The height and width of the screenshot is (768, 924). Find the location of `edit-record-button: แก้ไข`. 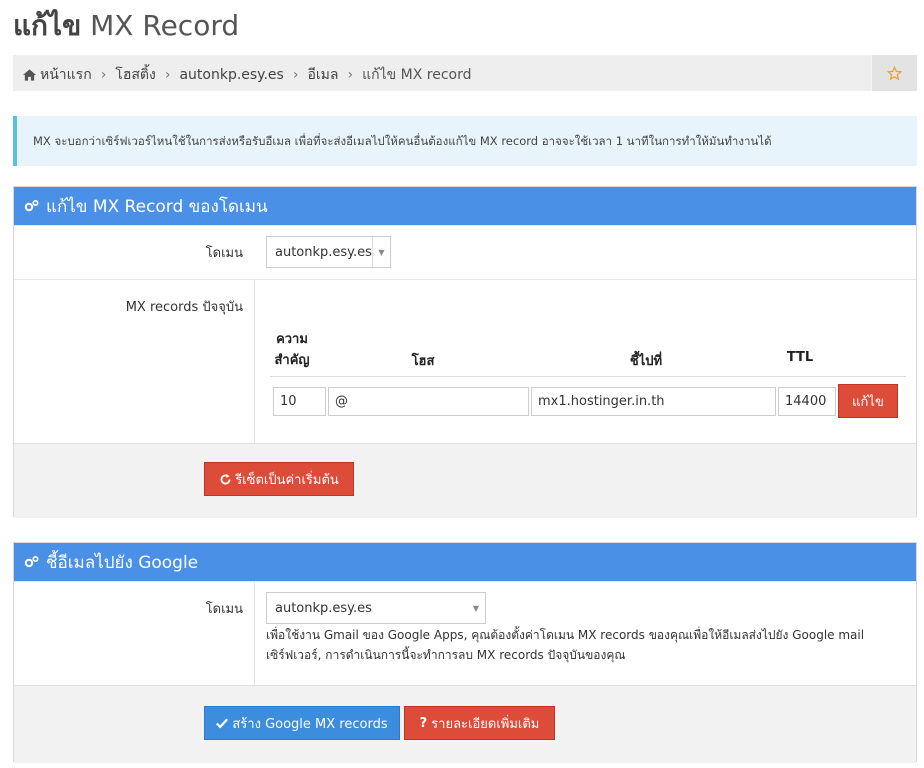

edit-record-button: แก้ไข is located at coordinates (868, 401).